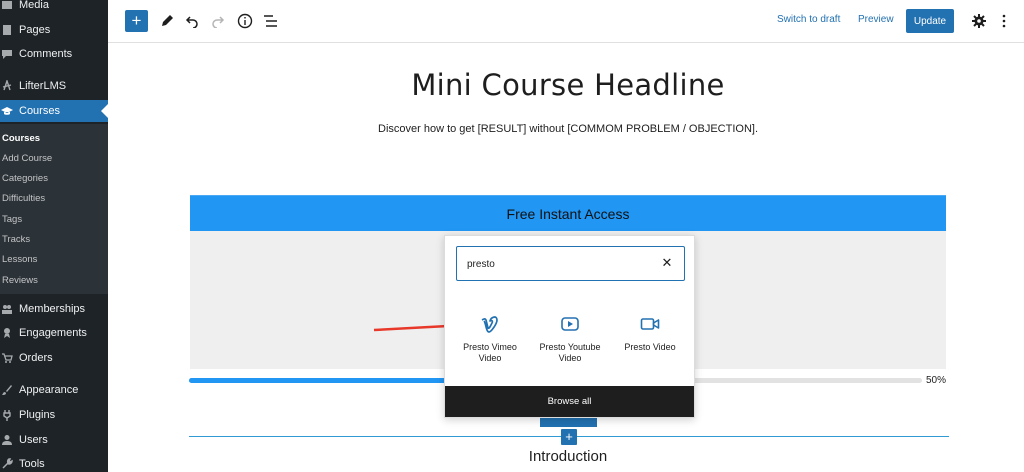 The image size is (1024, 472). I want to click on submenu-item-lessons: Lessons, so click(19, 259).